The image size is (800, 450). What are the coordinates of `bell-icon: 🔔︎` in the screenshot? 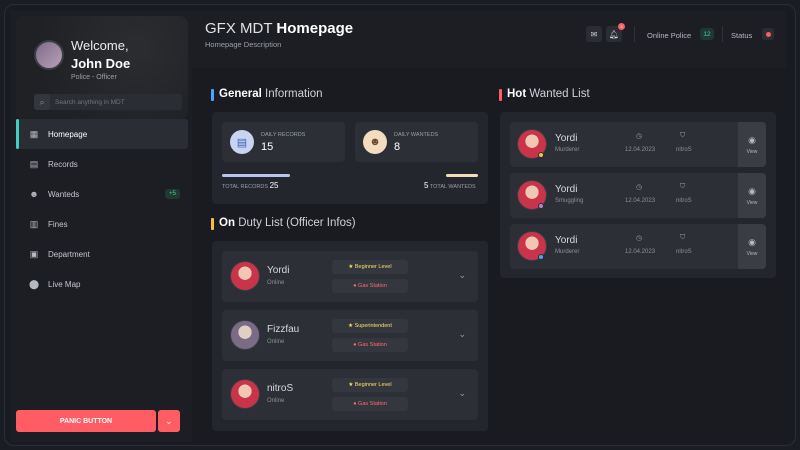 It's located at (614, 34).